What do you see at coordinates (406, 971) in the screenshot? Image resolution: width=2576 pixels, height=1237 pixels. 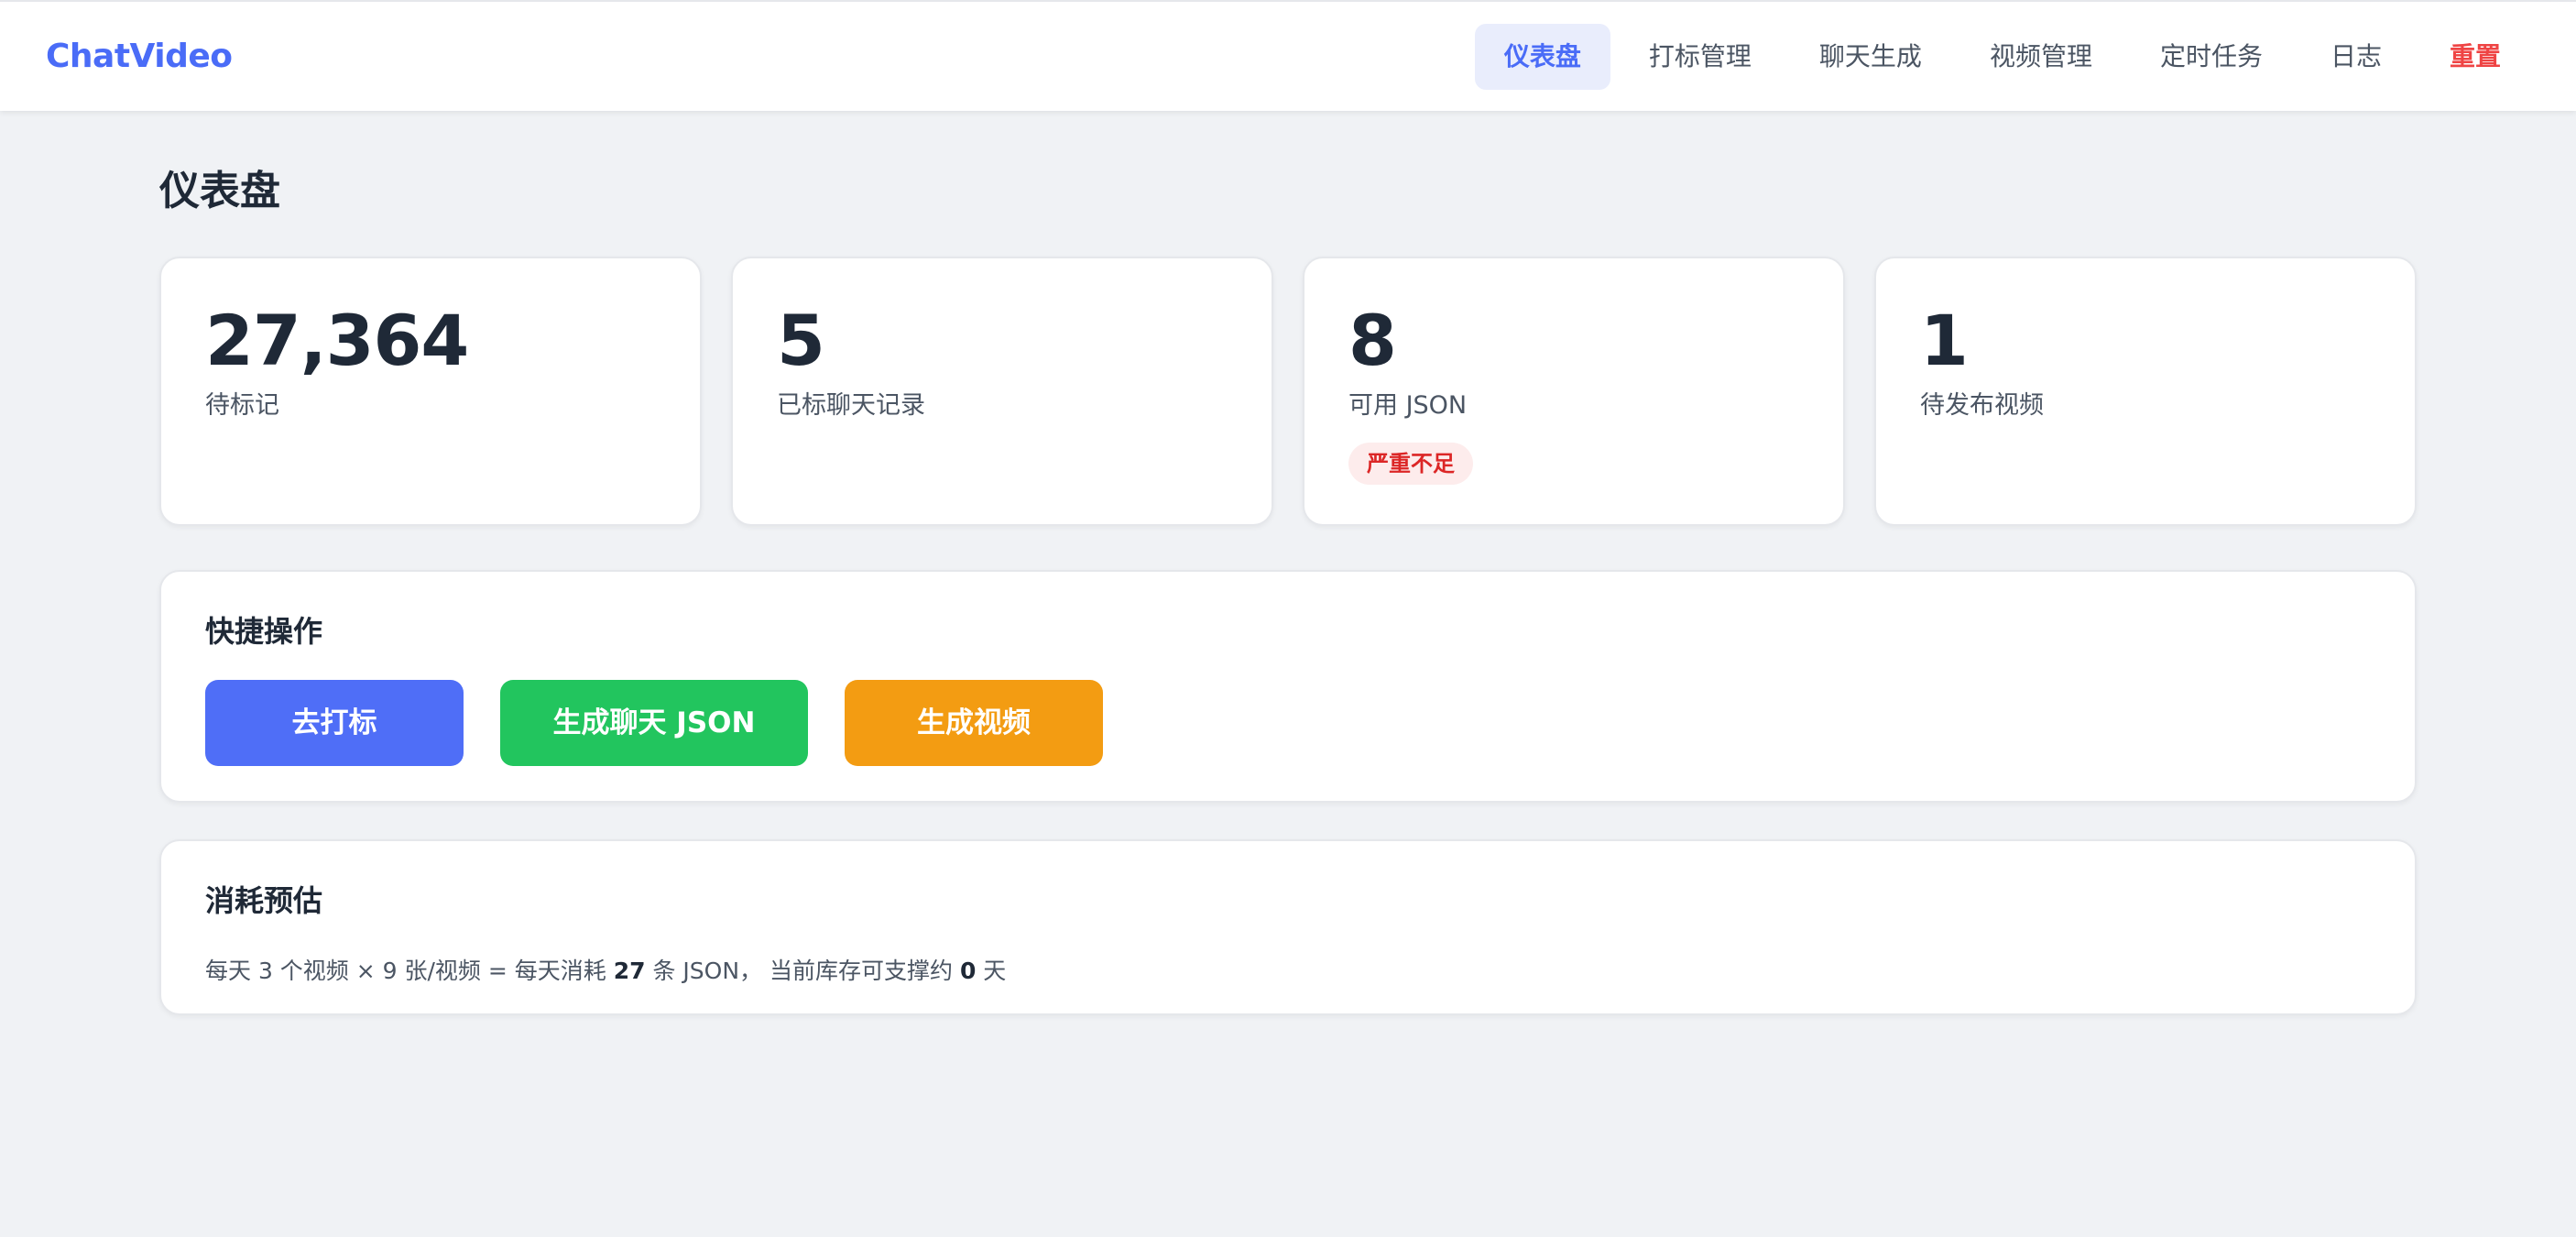 I see `estimate-text-part: 每天 3 个视频 × 9 张/视频 = 每天消耗` at bounding box center [406, 971].